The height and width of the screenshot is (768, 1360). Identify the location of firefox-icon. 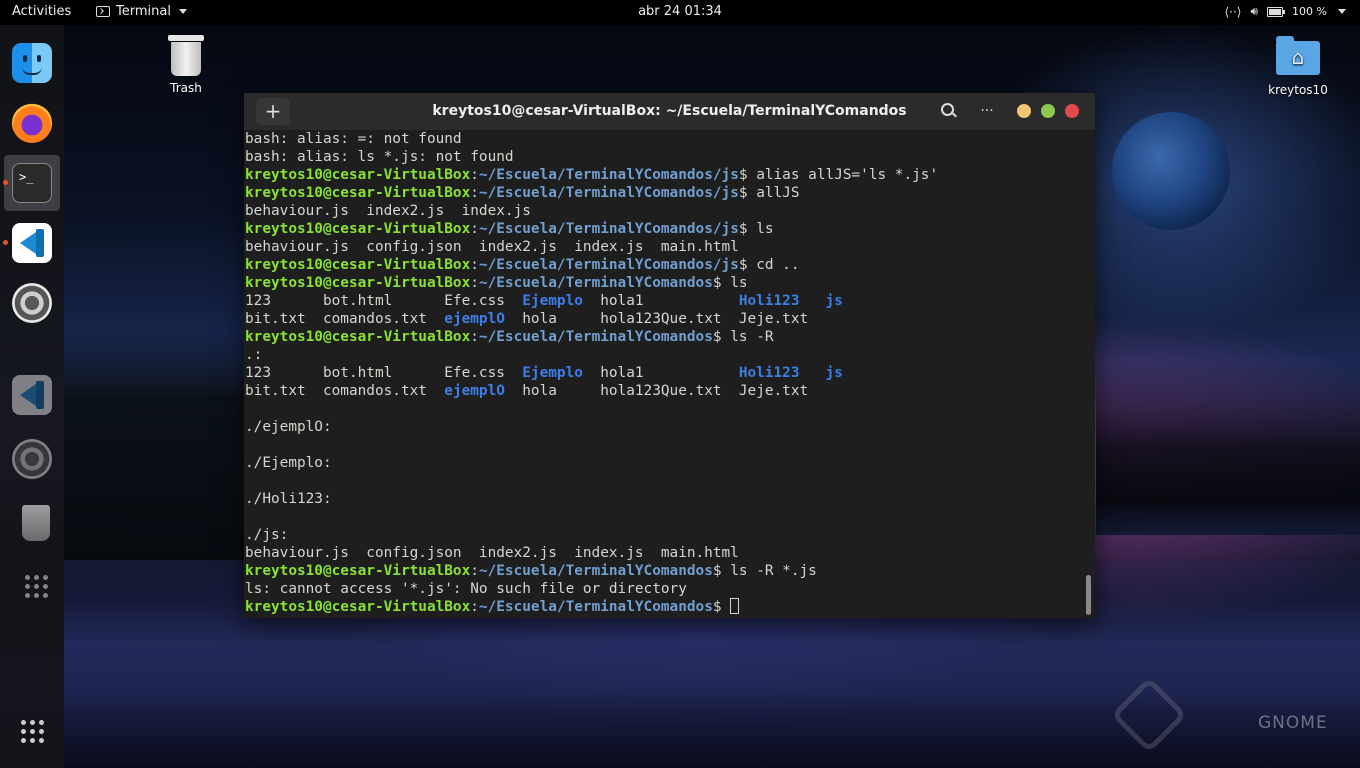
(32, 123).